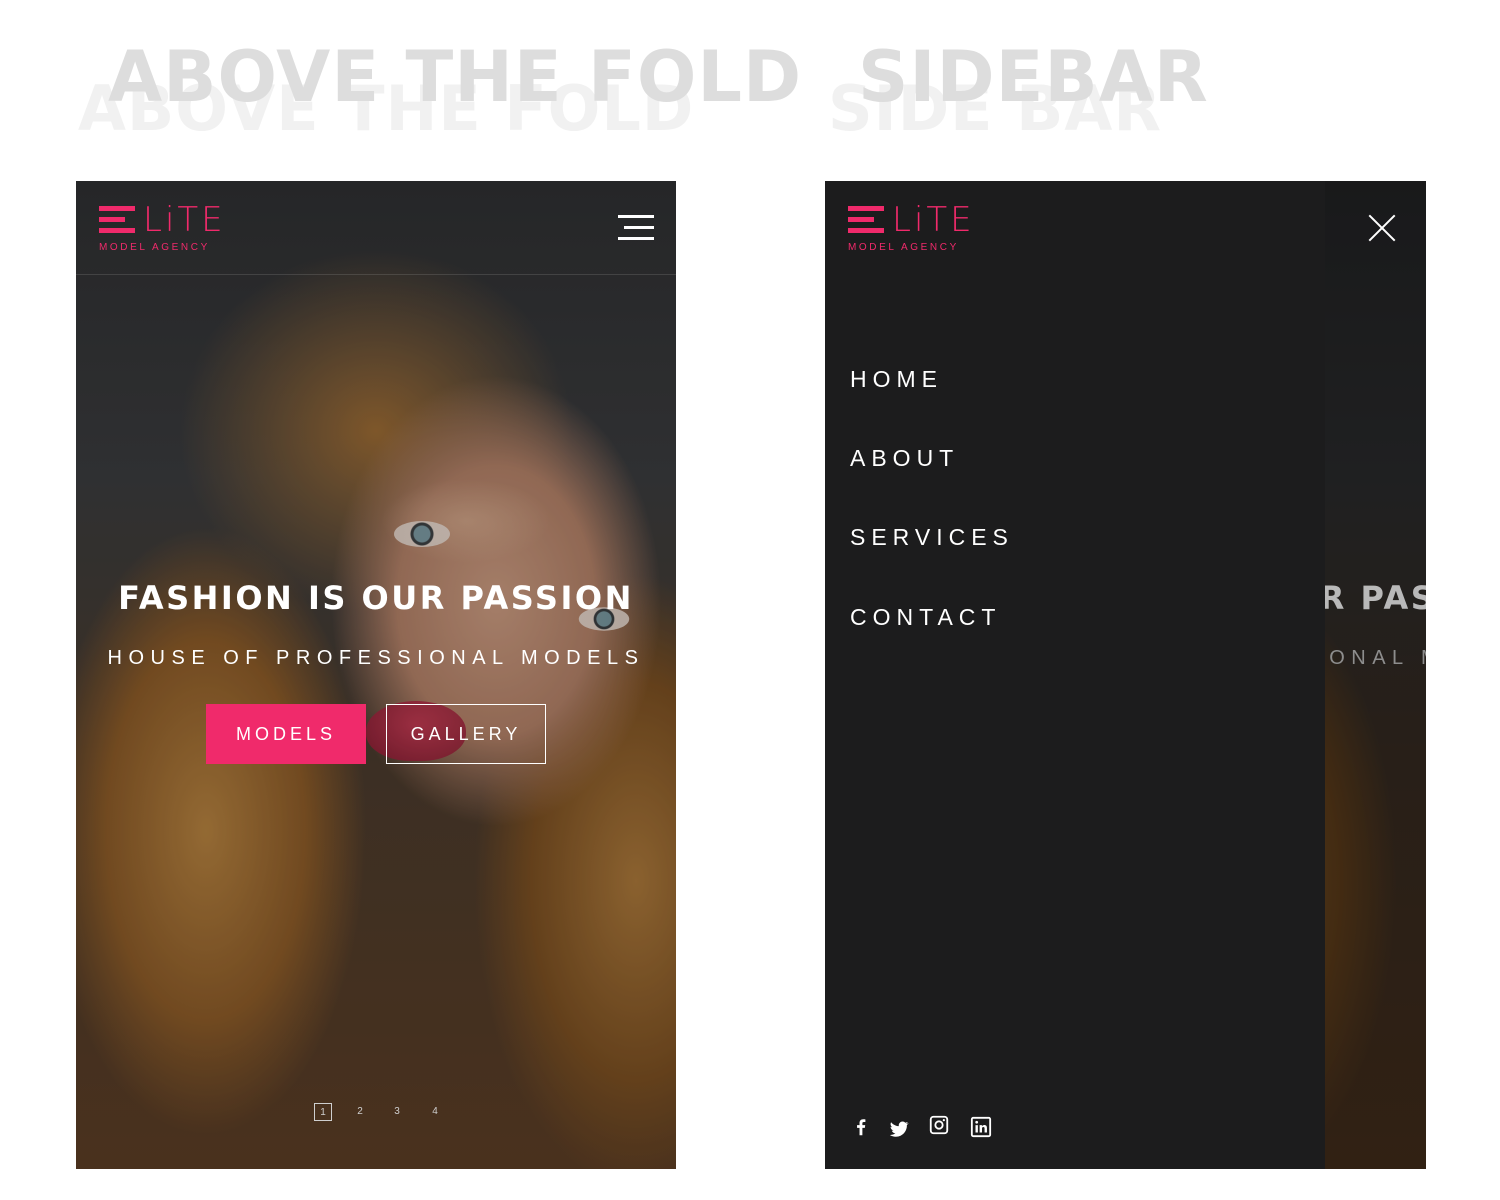 The width and height of the screenshot is (1500, 1200). Describe the element at coordinates (861, 1127) in the screenshot. I see `facebook-icon` at that location.